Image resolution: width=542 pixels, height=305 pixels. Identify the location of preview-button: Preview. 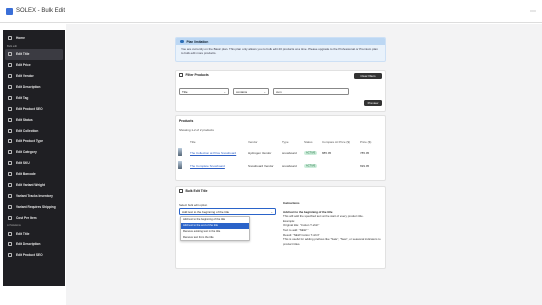
(373, 103).